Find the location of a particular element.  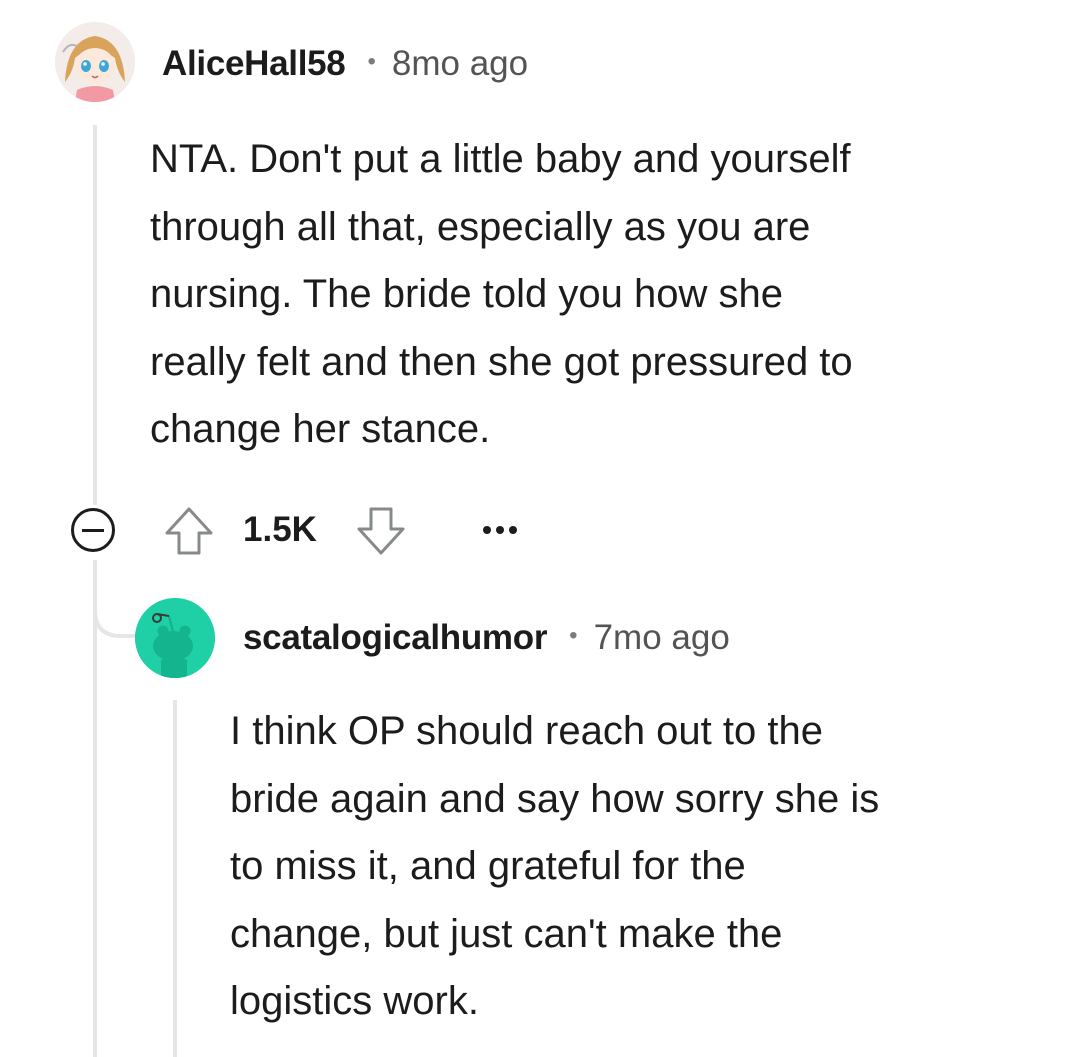

thread-connector is located at coordinates (116, 599).